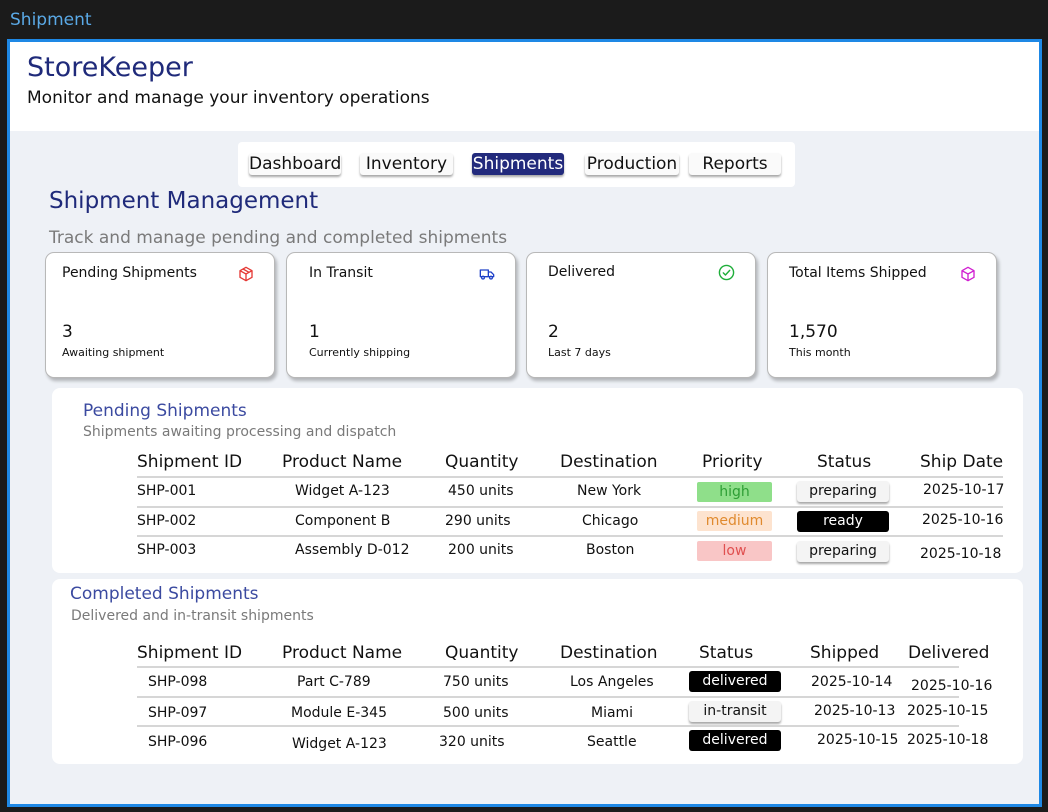 Image resolution: width=1048 pixels, height=812 pixels. What do you see at coordinates (610, 521) in the screenshot?
I see `cell-destination: Chicago` at bounding box center [610, 521].